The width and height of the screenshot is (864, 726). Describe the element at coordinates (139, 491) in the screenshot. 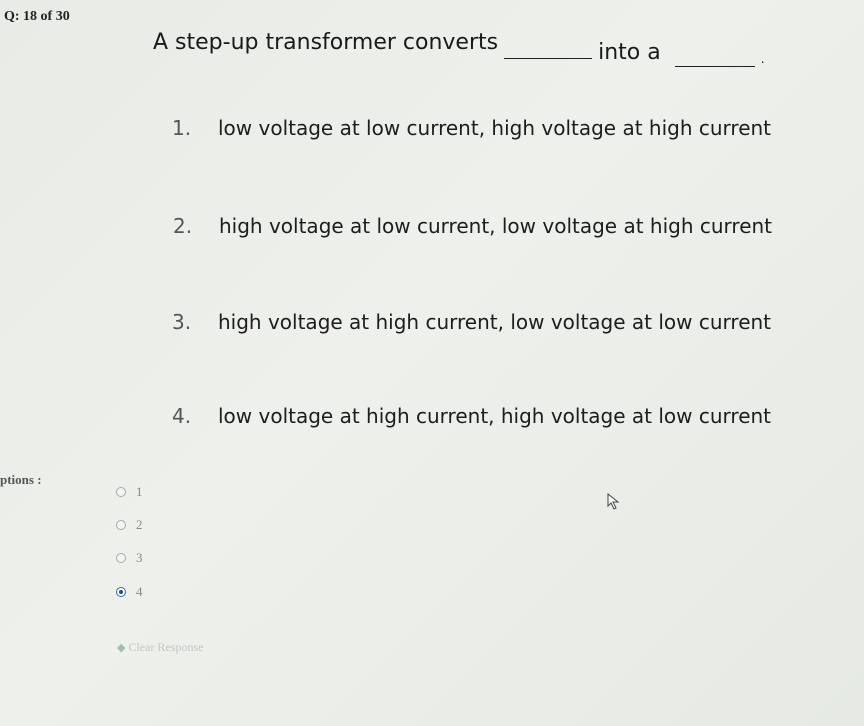

I see `choice-label: 1` at that location.